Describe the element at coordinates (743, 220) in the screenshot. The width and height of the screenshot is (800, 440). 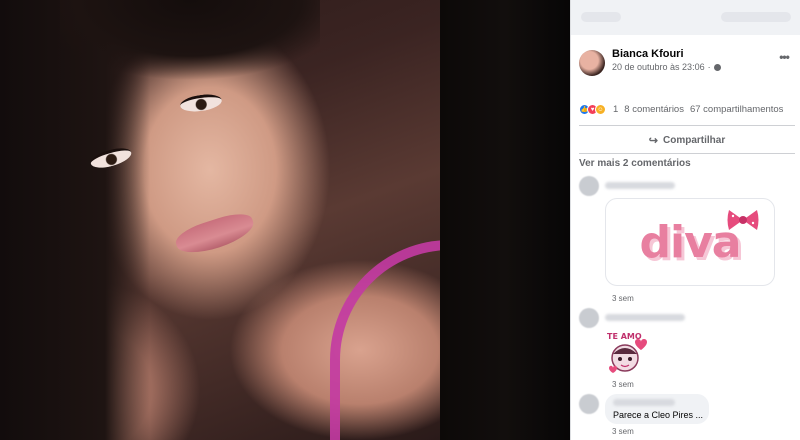
I see `bow-icon` at that location.